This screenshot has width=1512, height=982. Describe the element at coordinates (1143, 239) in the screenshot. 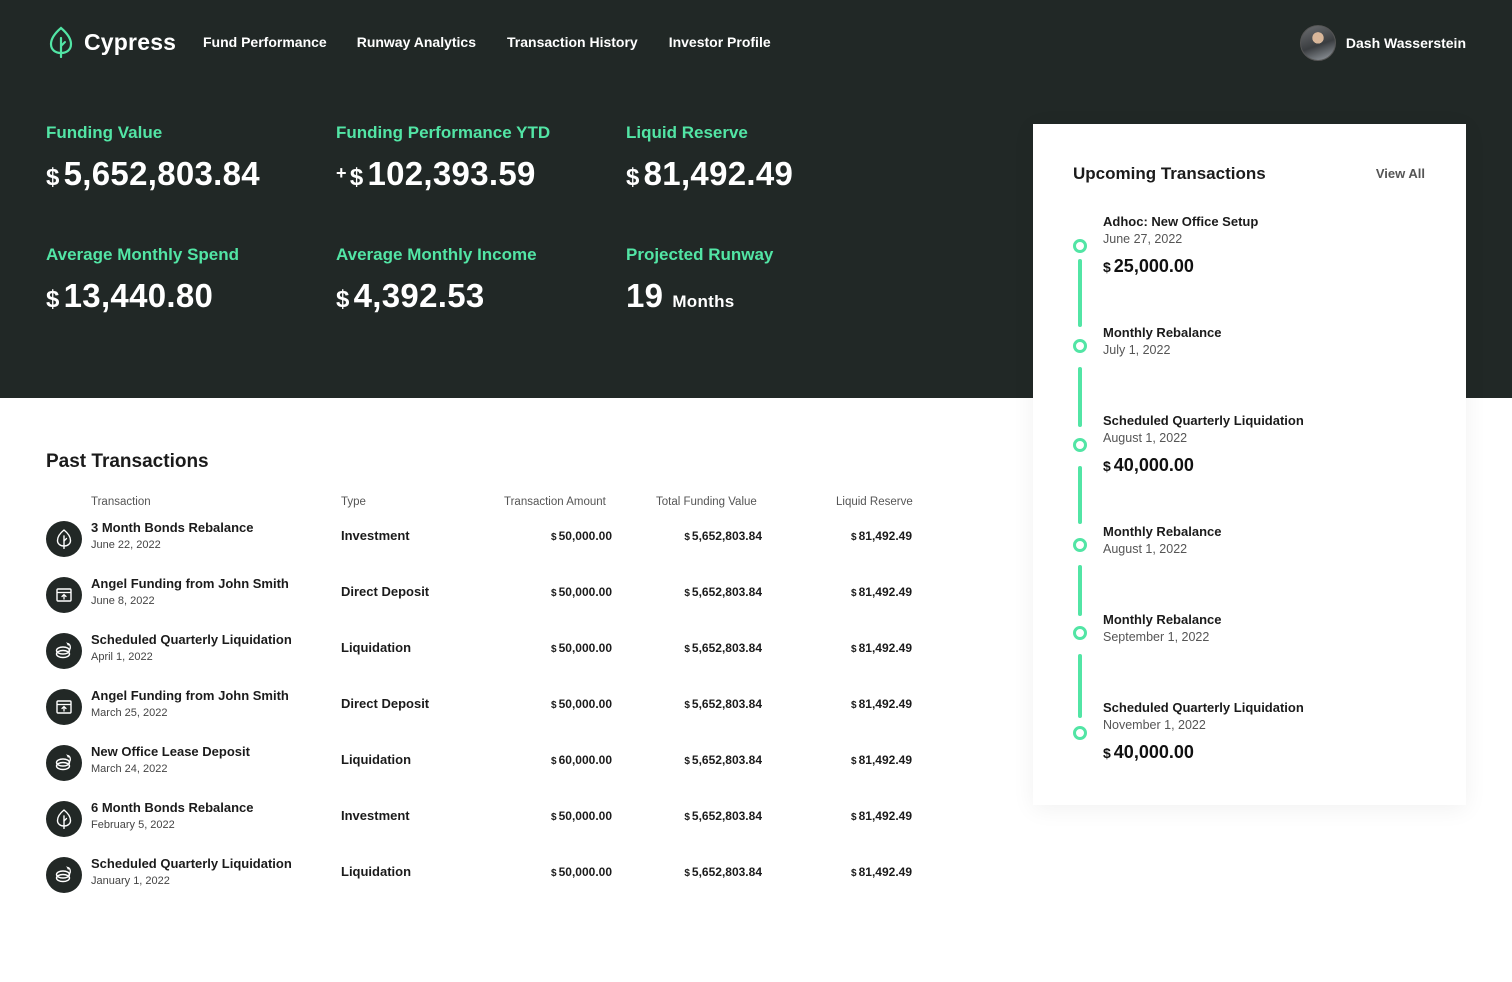

I see `upcoming-item-date: June 27, 2022` at that location.